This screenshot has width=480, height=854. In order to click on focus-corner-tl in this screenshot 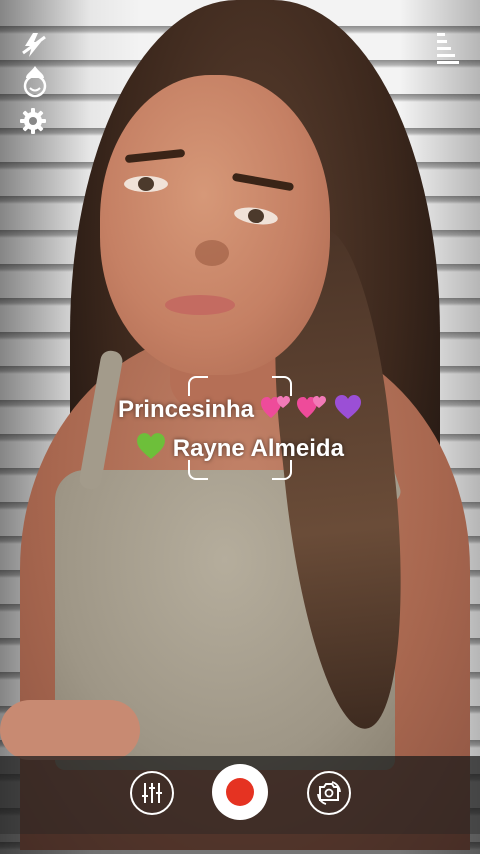, I will do `click(198, 386)`.